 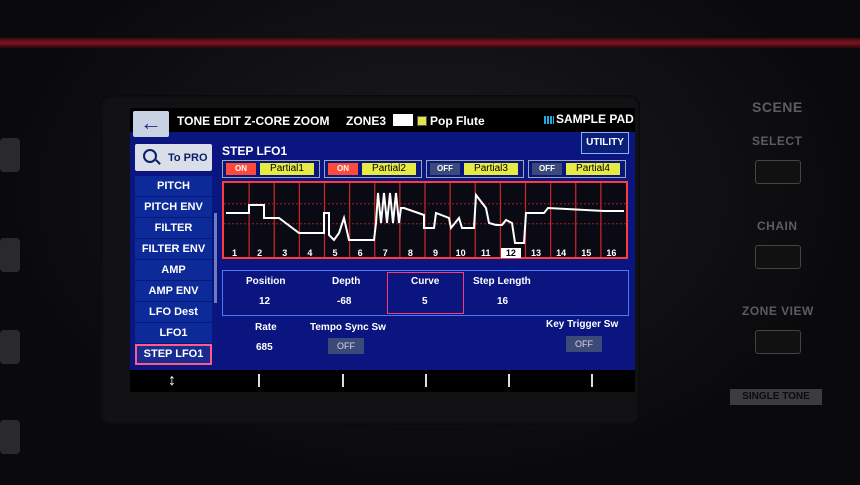 What do you see at coordinates (366, 121) in the screenshot?
I see `zone-label: ZONE3` at bounding box center [366, 121].